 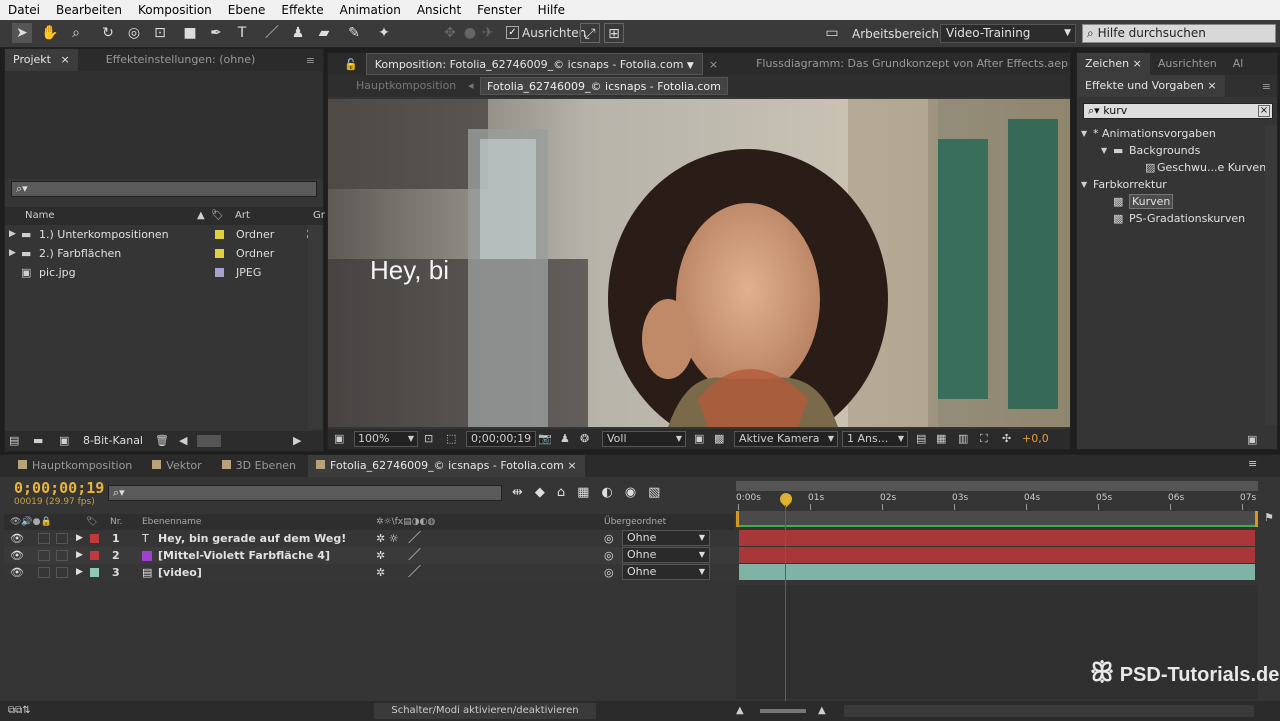 What do you see at coordinates (372, 572) in the screenshot?
I see `layer-row: 👁 ▶ 3 ▤ [video] ✲ ／ ◎ Ohne ▼` at bounding box center [372, 572].